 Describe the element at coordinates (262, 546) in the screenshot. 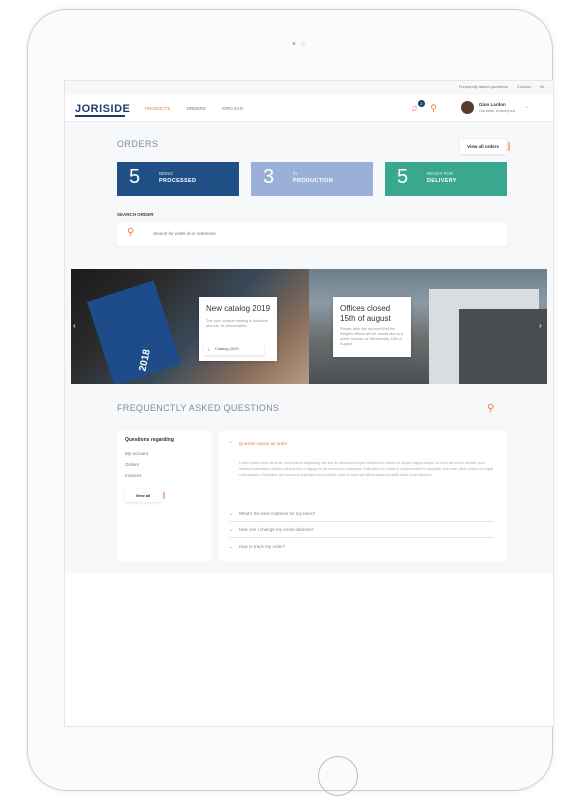

I see `faq-question-text: How to track my order?` at that location.